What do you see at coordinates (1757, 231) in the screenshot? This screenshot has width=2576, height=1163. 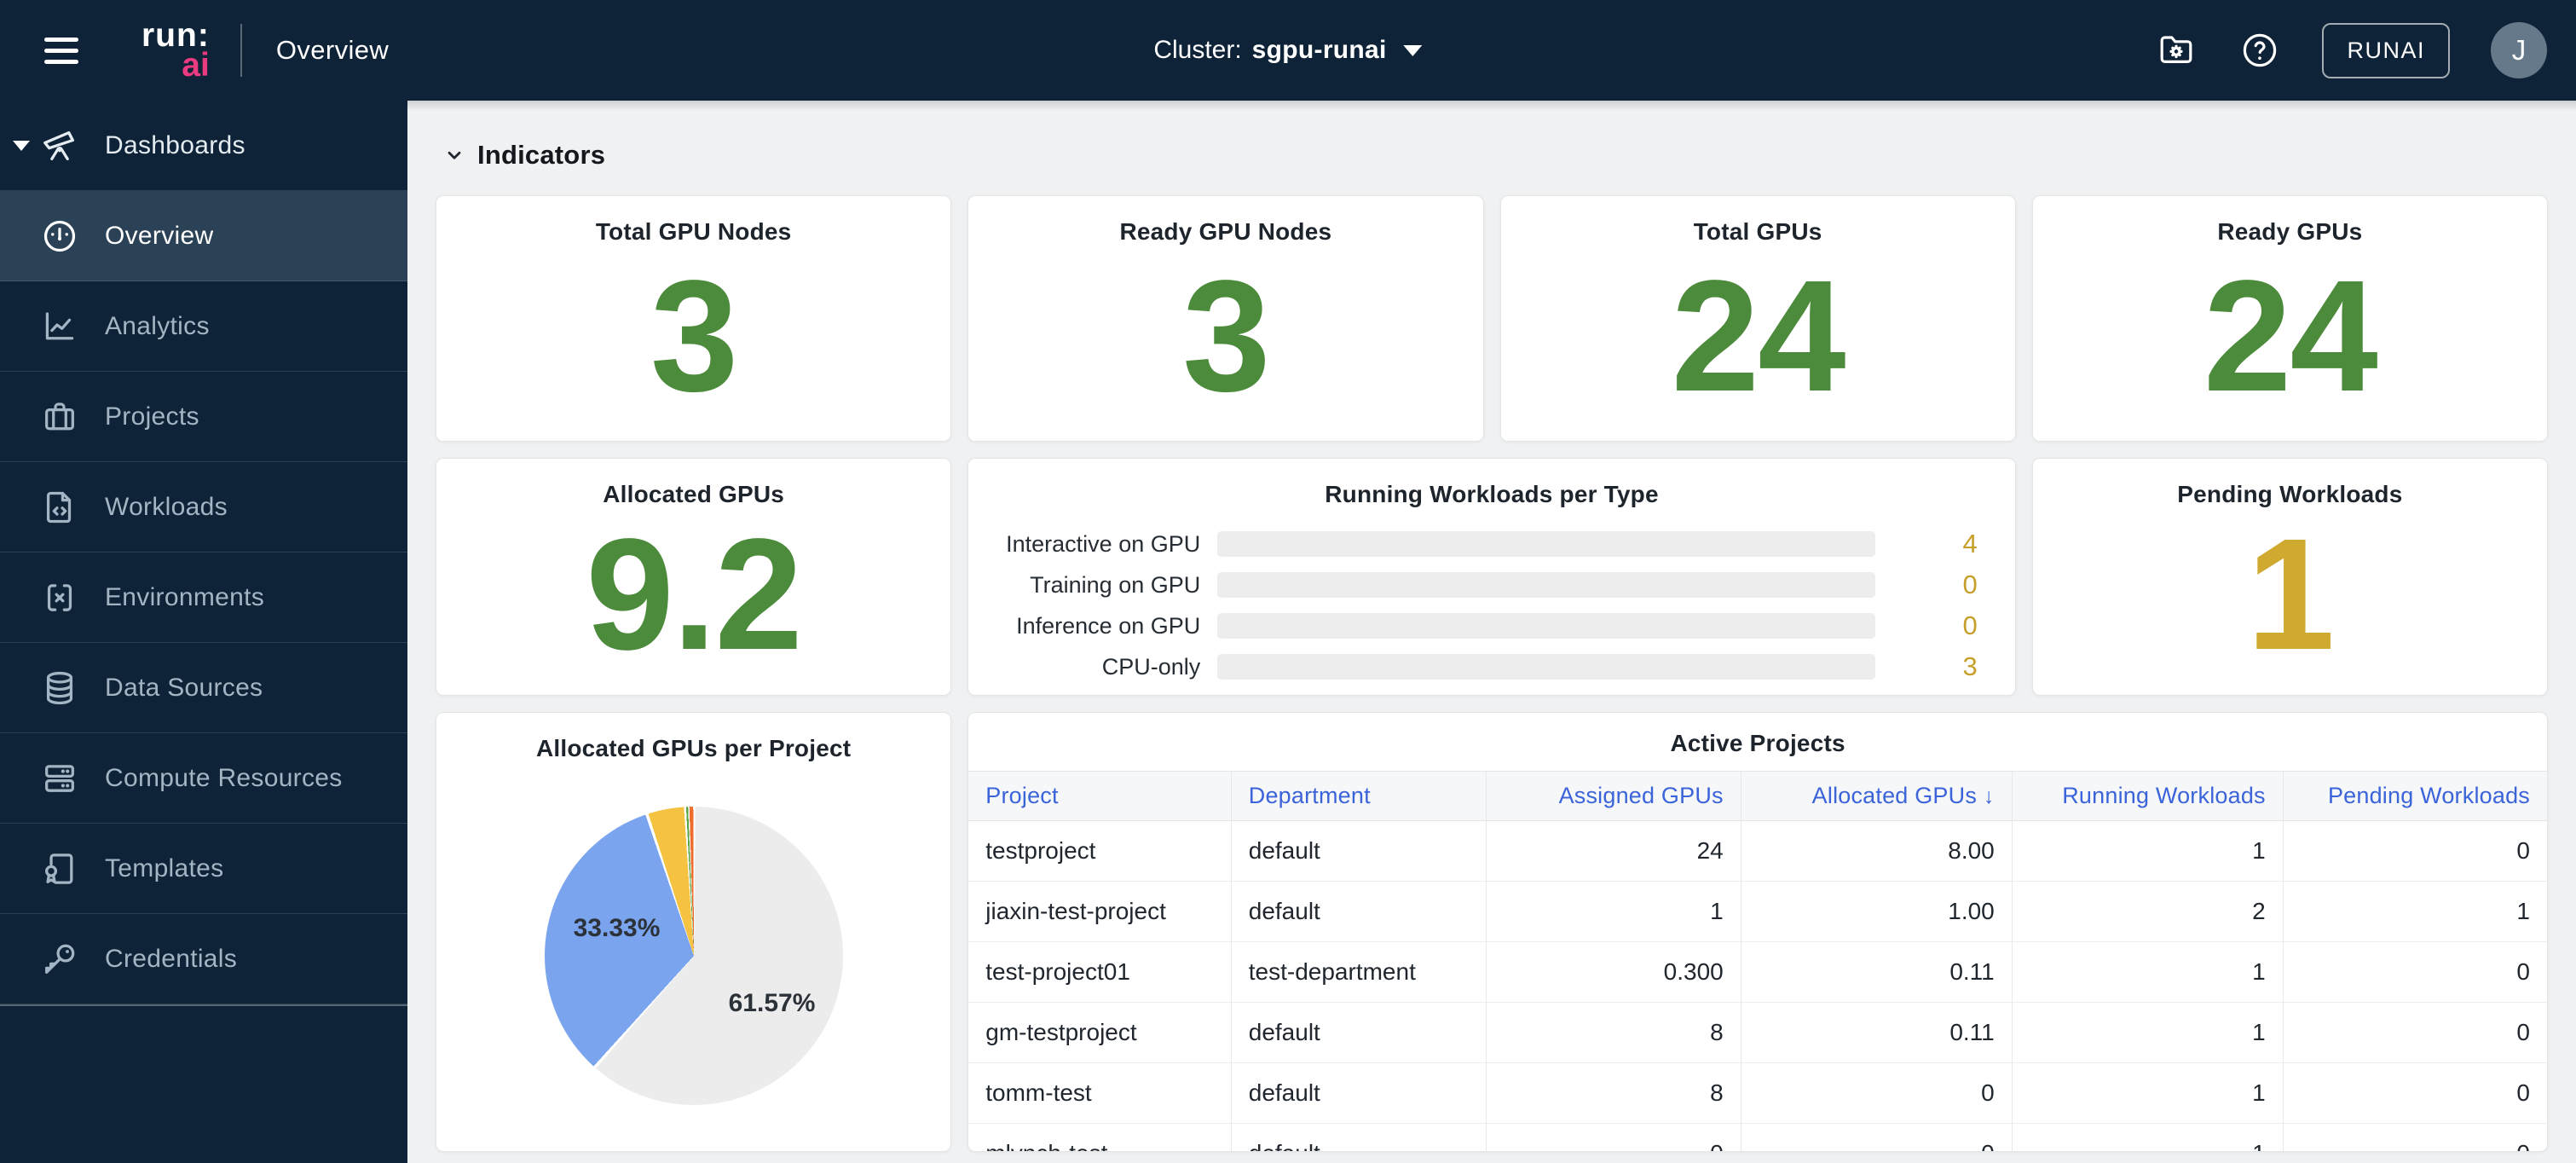 I see `stat-card-title: Total GPUs` at bounding box center [1757, 231].